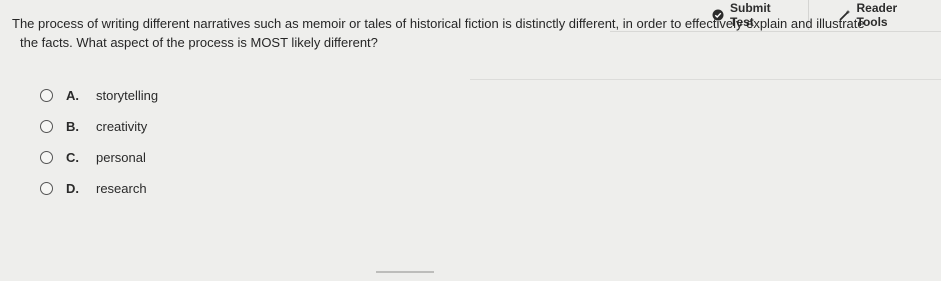  I want to click on answer-letter-b: B., so click(72, 126).